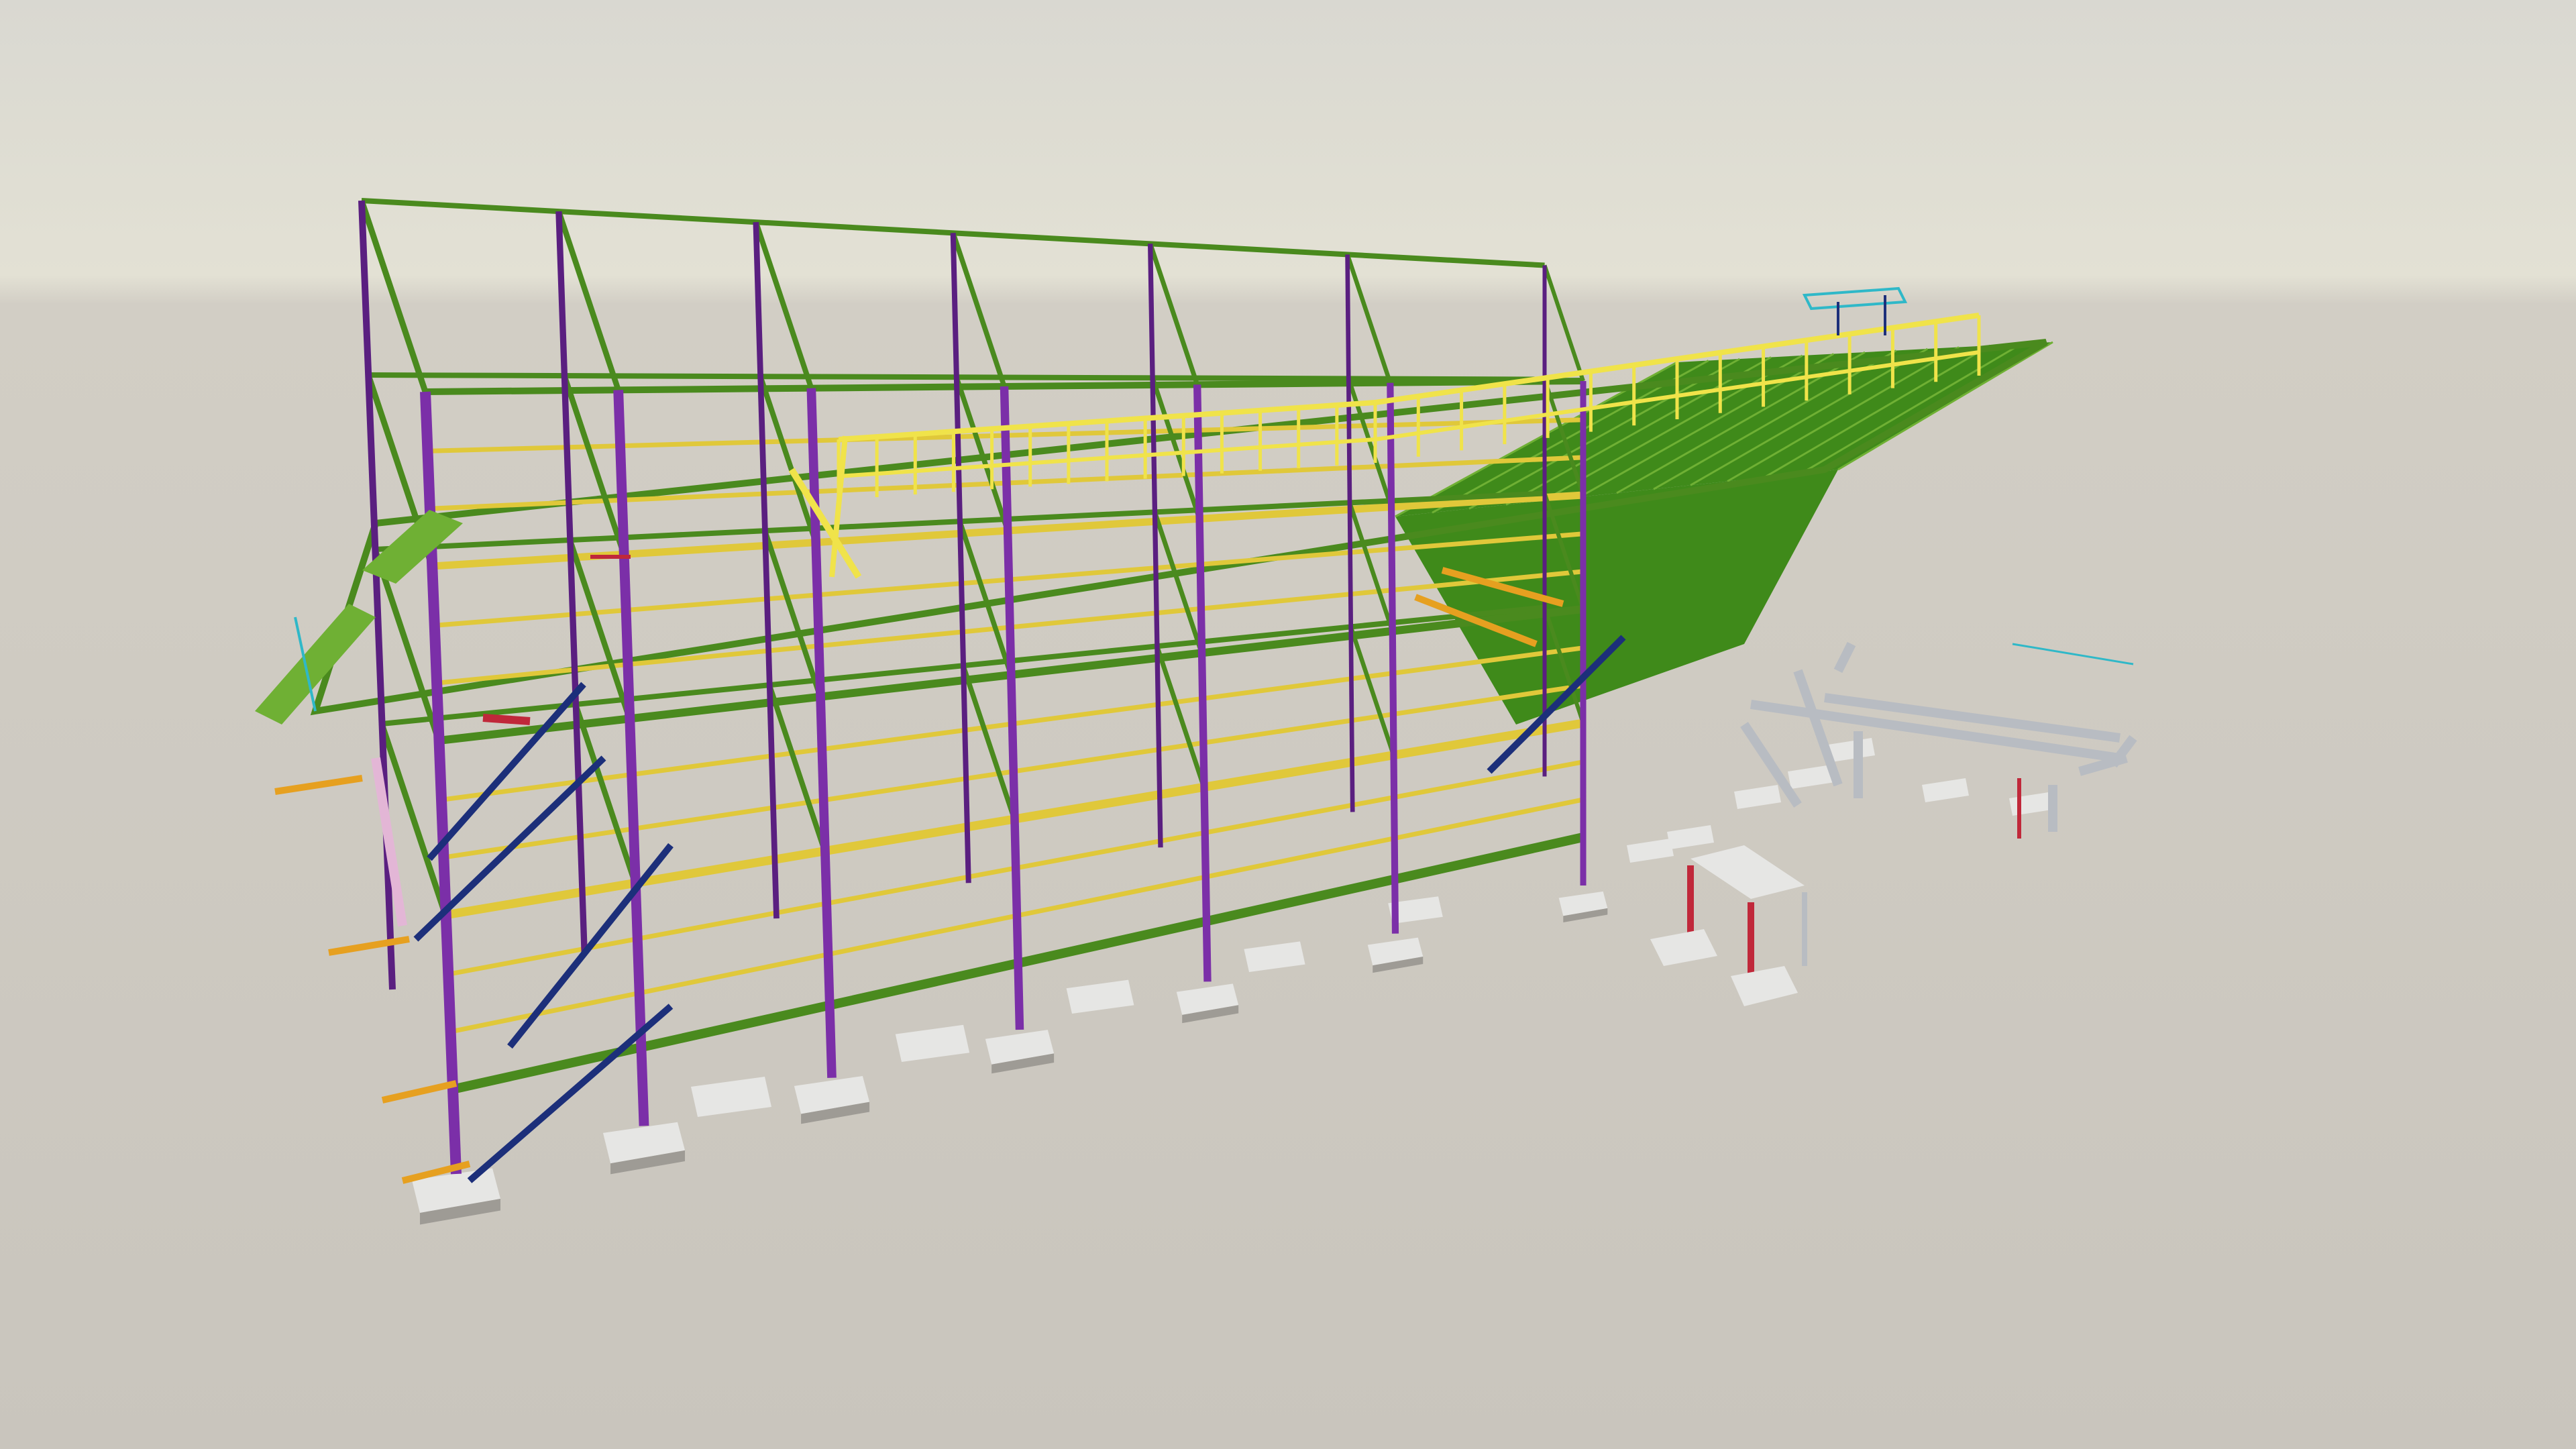 The height and width of the screenshot is (1449, 2576). I want to click on red-member, so click(506, 719).